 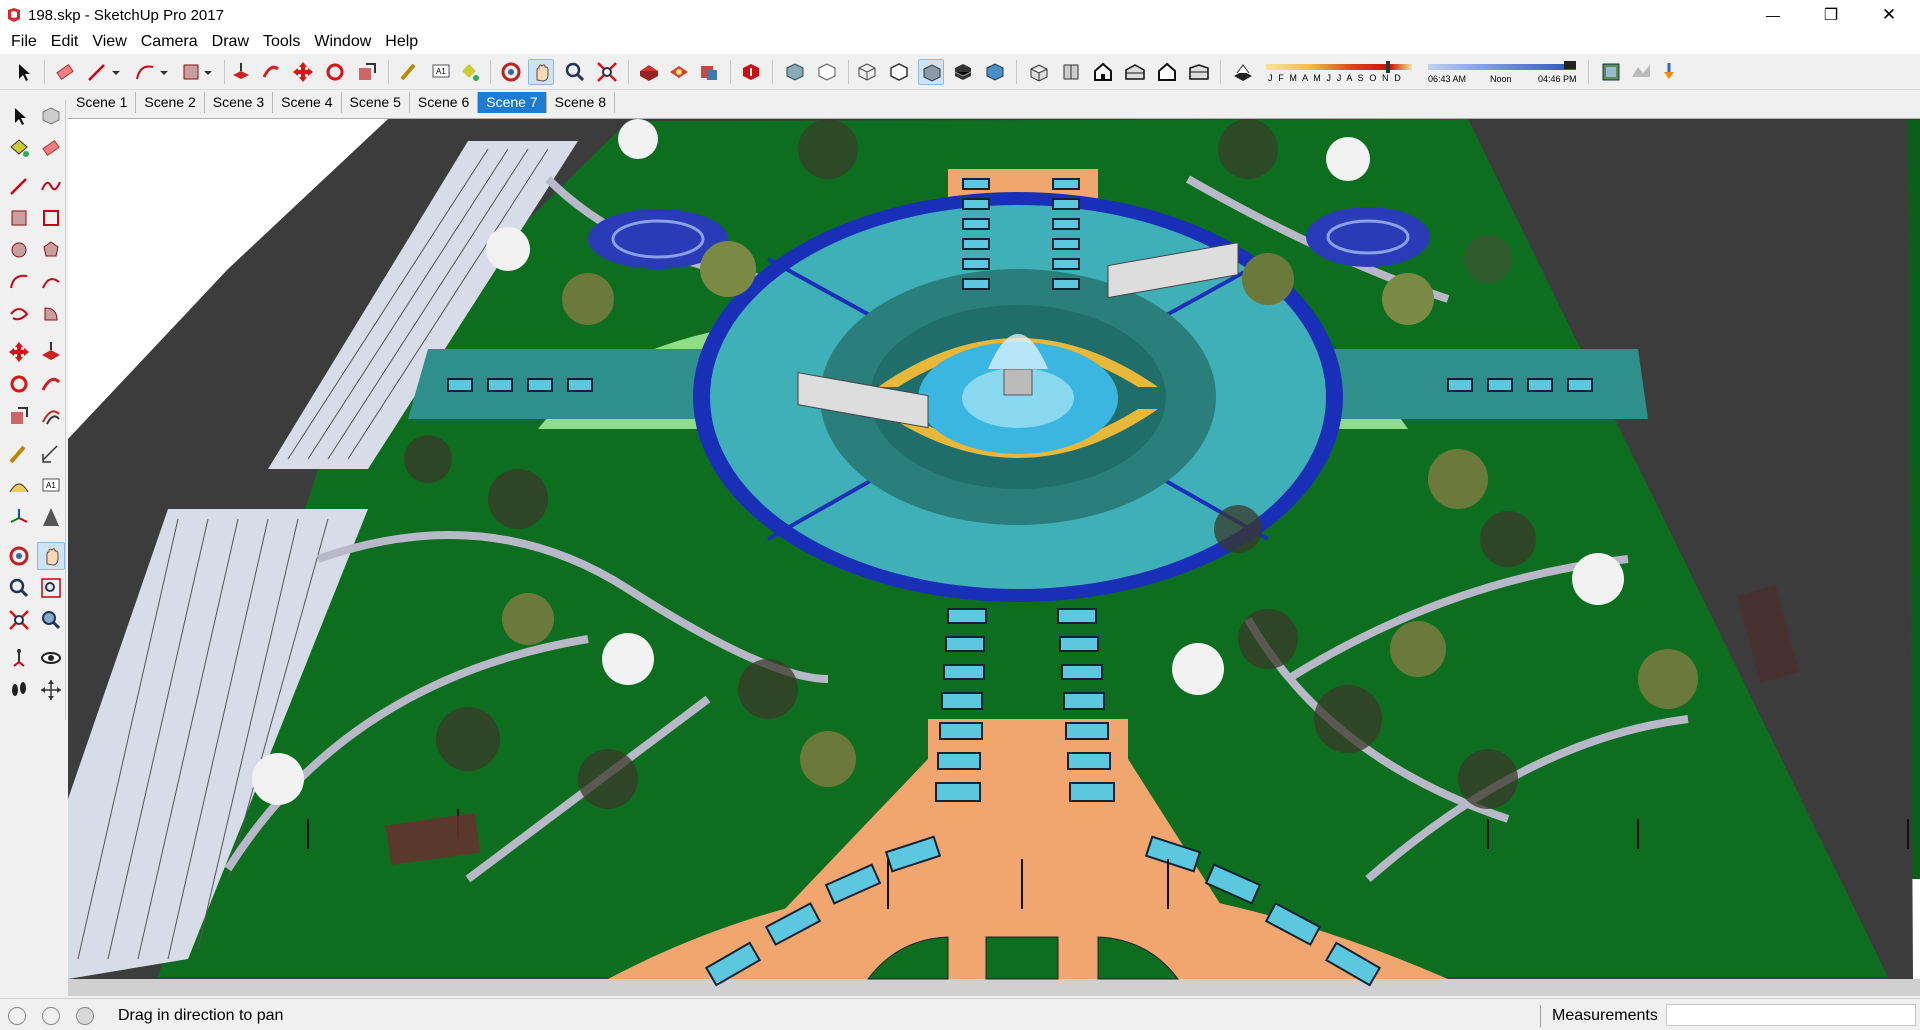 I want to click on shadow-time-slider: 06:43 AM Noon 04:46 PM, so click(x=1503, y=73).